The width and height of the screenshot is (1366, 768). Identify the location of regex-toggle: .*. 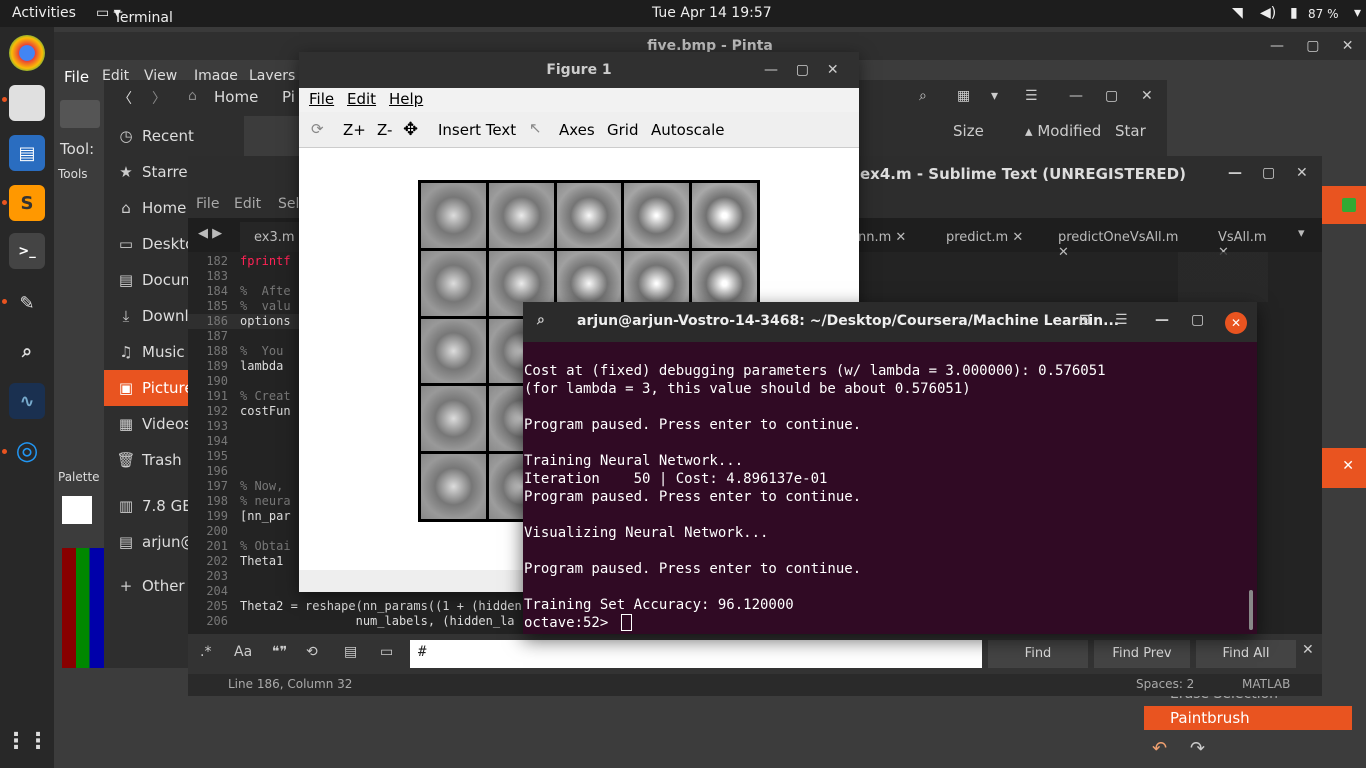
(205, 652).